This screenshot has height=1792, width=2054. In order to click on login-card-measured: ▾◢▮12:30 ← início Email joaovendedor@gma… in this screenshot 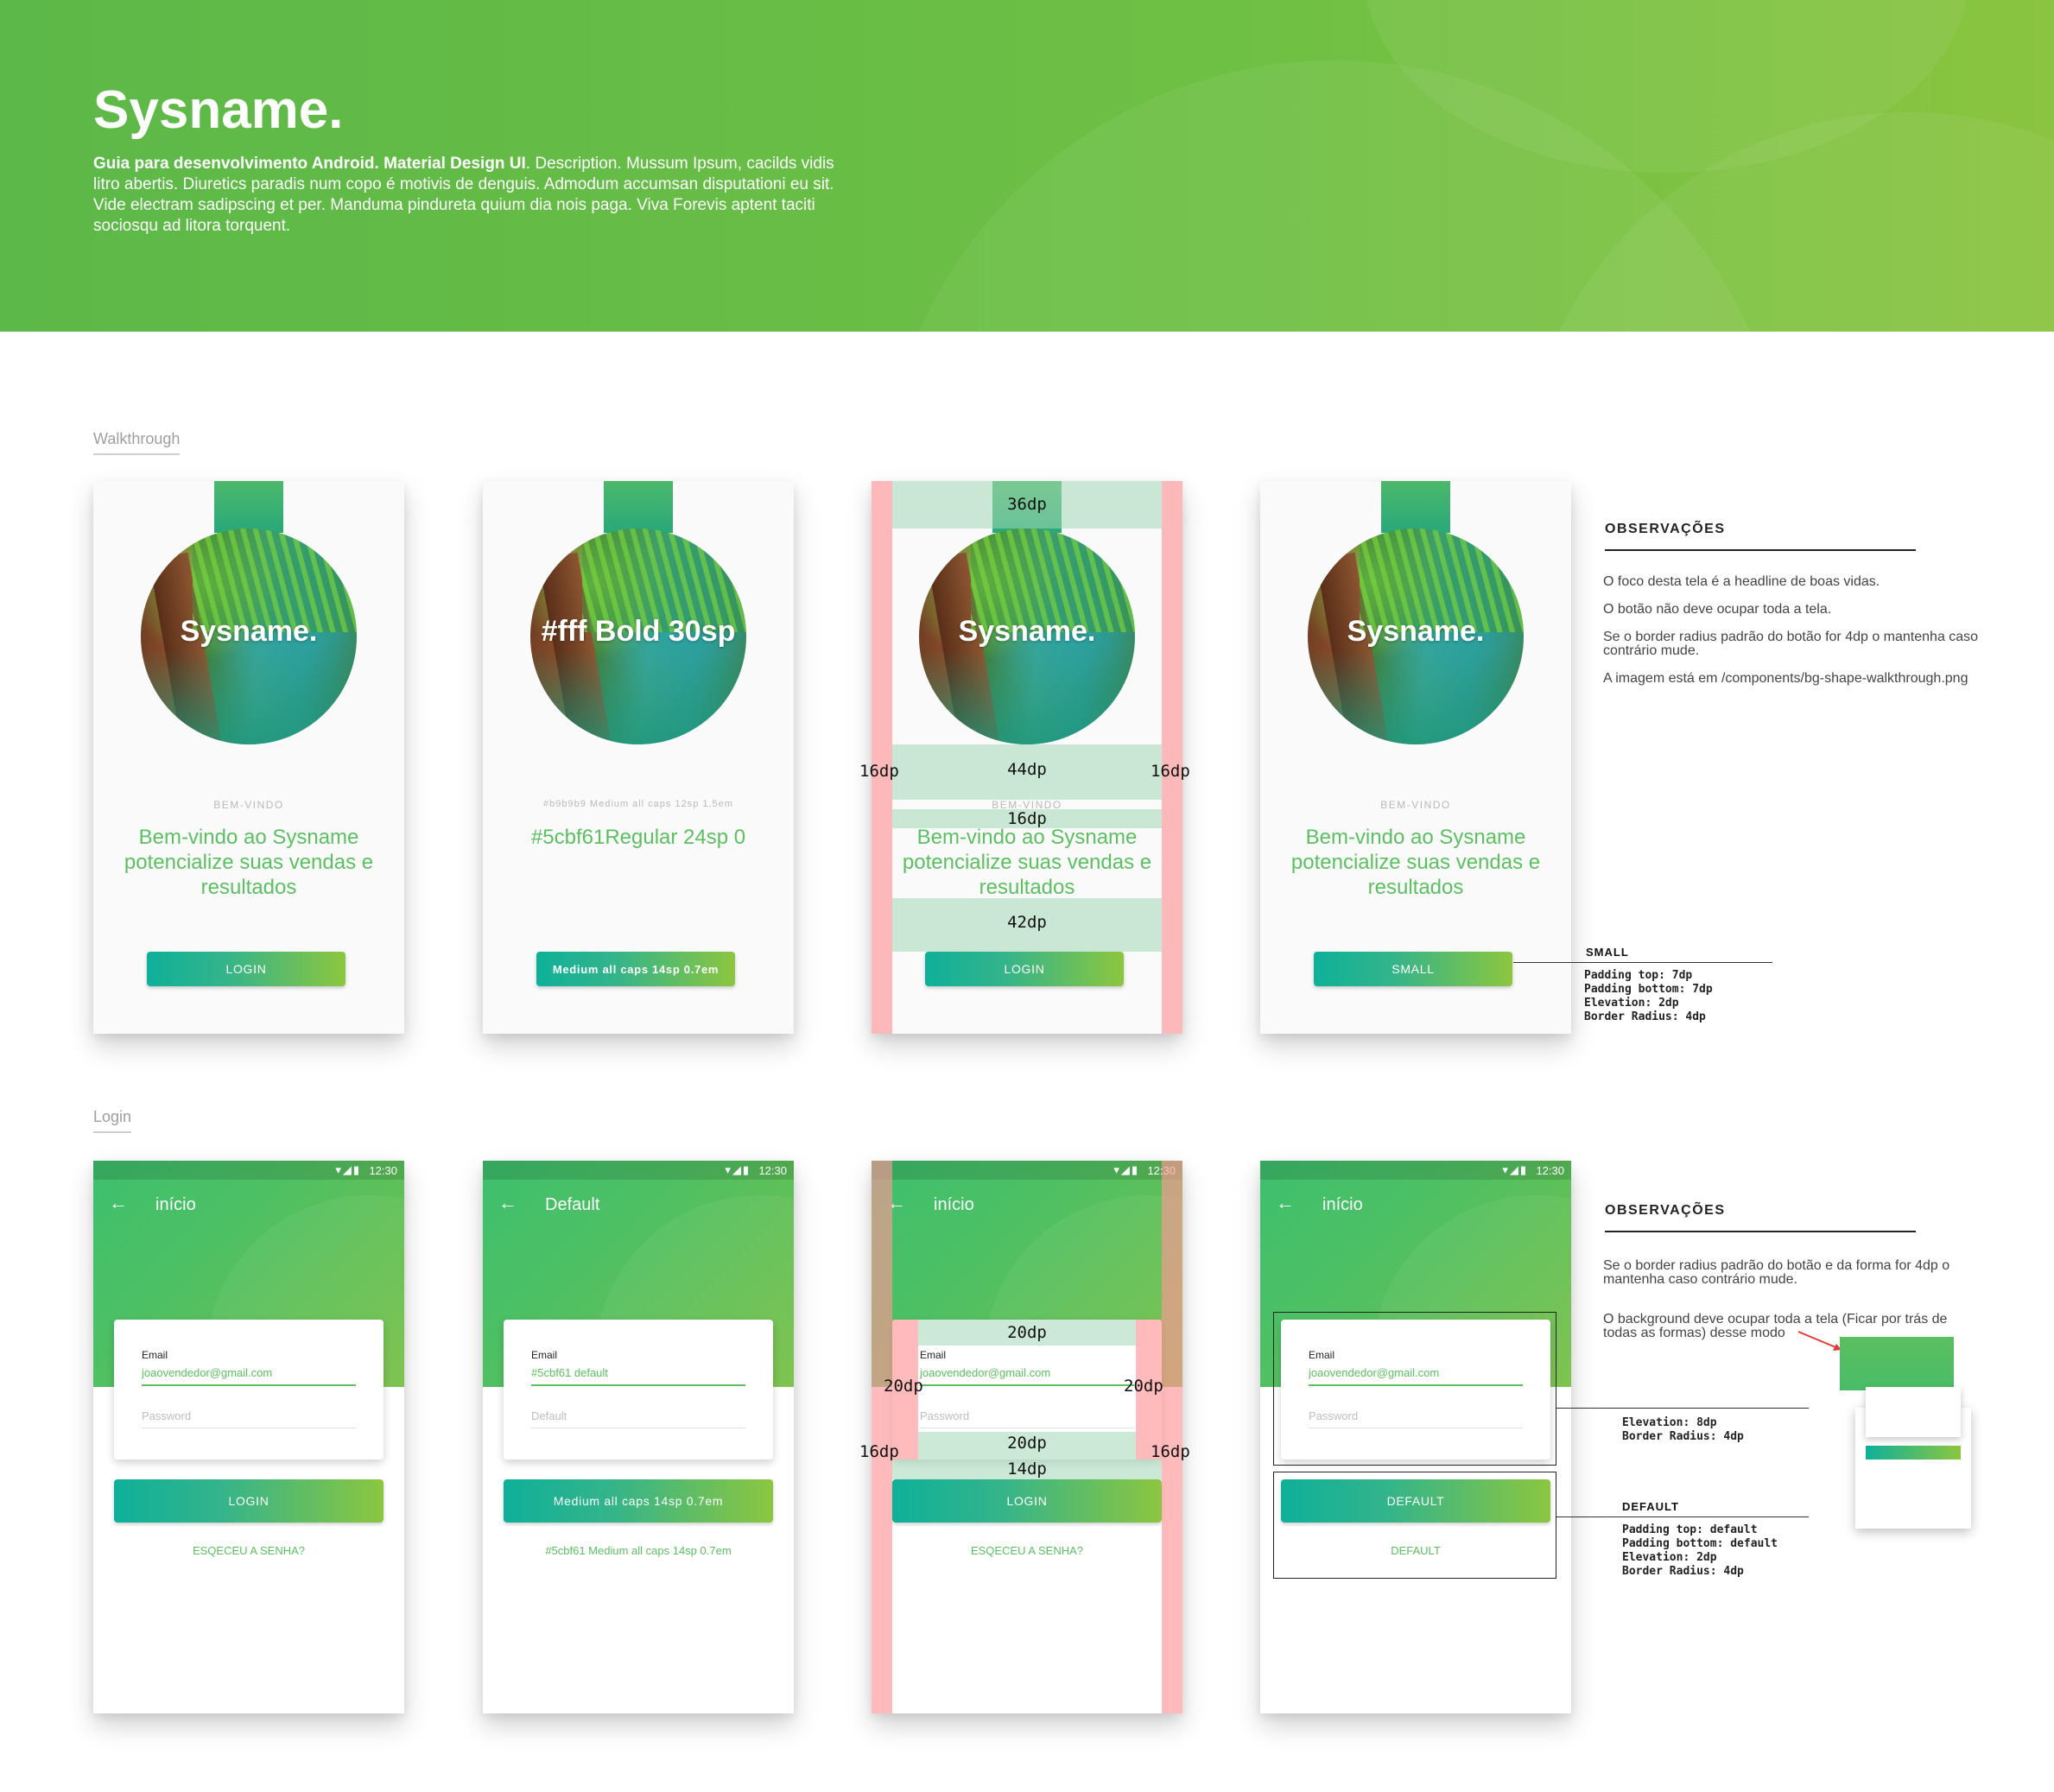, I will do `click(1027, 1437)`.